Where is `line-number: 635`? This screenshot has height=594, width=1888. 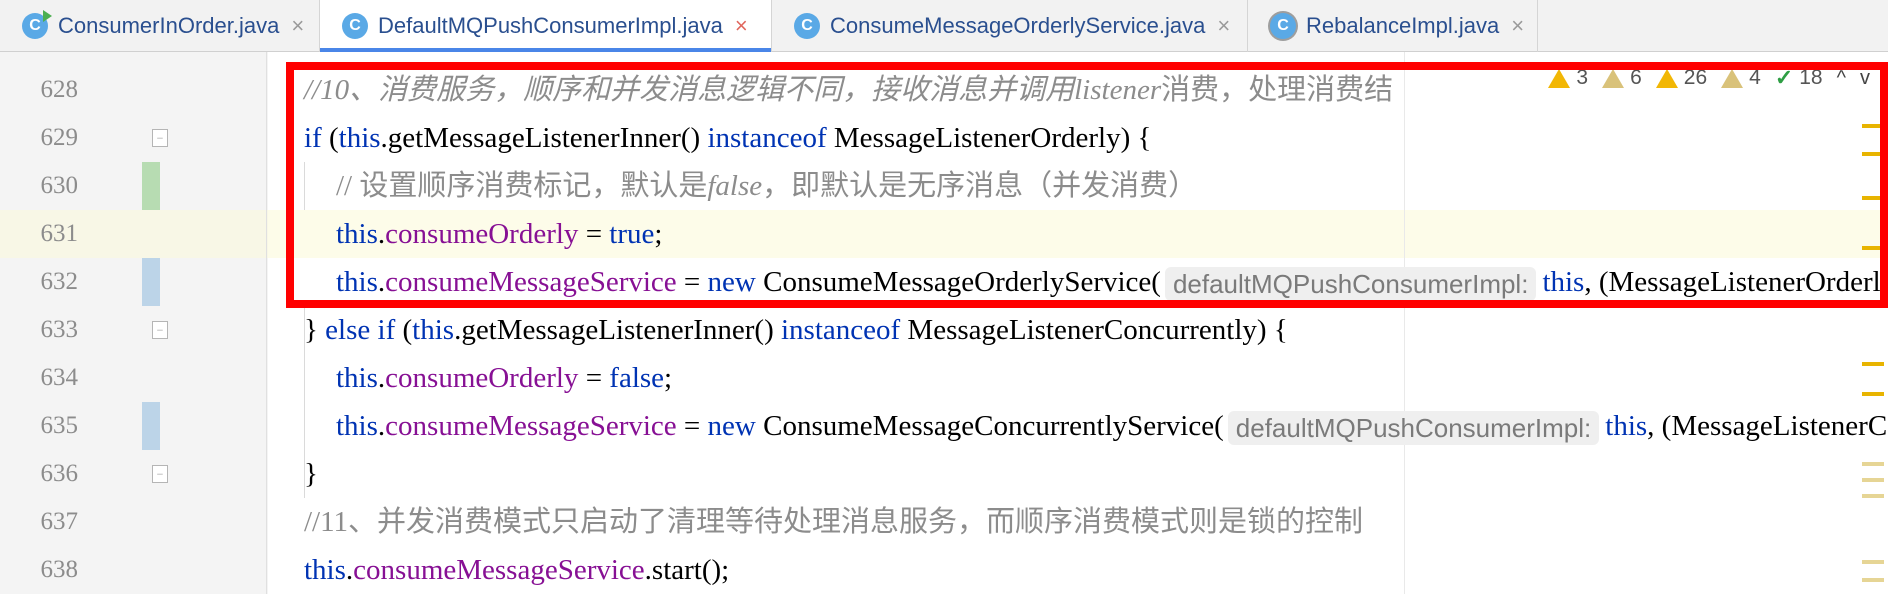 line-number: 635 is located at coordinates (59, 425).